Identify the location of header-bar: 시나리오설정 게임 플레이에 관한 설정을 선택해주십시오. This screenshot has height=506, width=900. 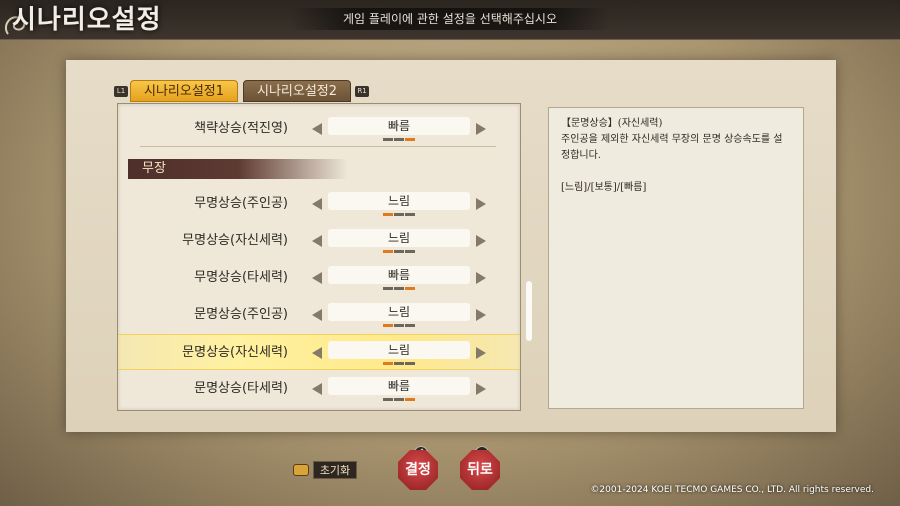
(450, 20).